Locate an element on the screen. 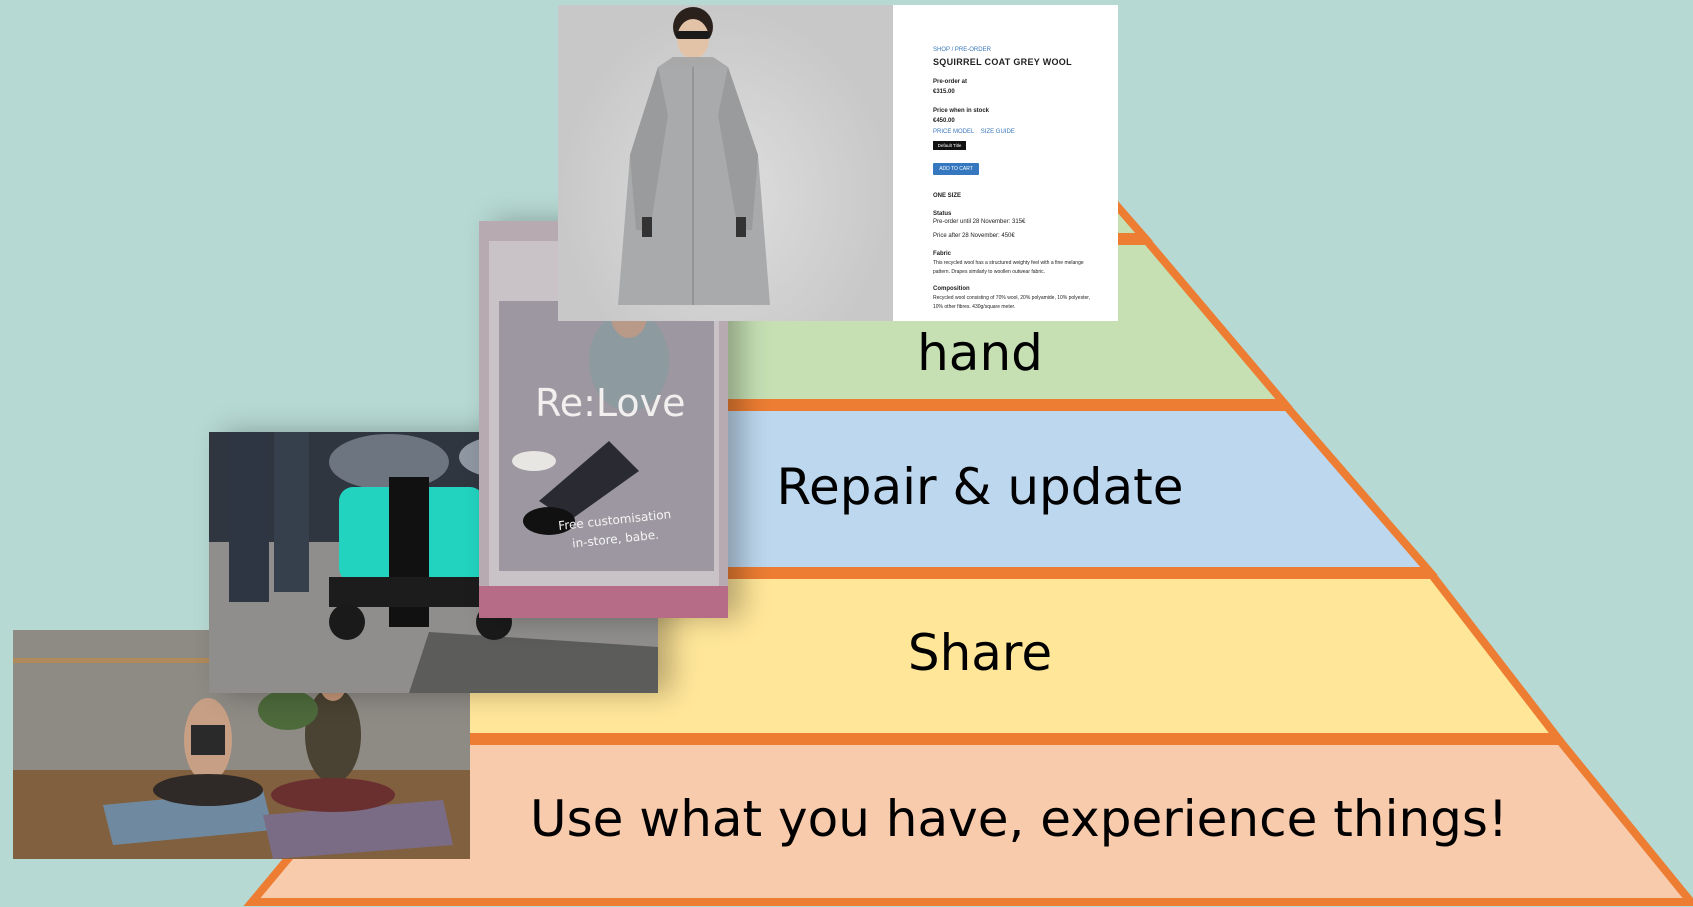 The image size is (1693, 907). default-title-option: Default Title is located at coordinates (949, 145).